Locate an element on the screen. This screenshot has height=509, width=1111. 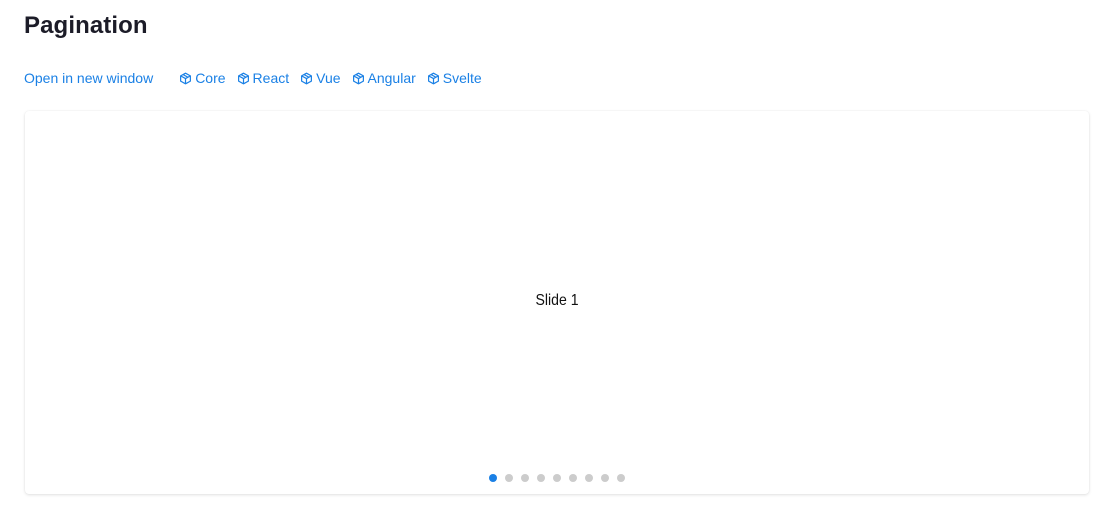
open-in-new-window-link: Open in new window is located at coordinates (88, 78).